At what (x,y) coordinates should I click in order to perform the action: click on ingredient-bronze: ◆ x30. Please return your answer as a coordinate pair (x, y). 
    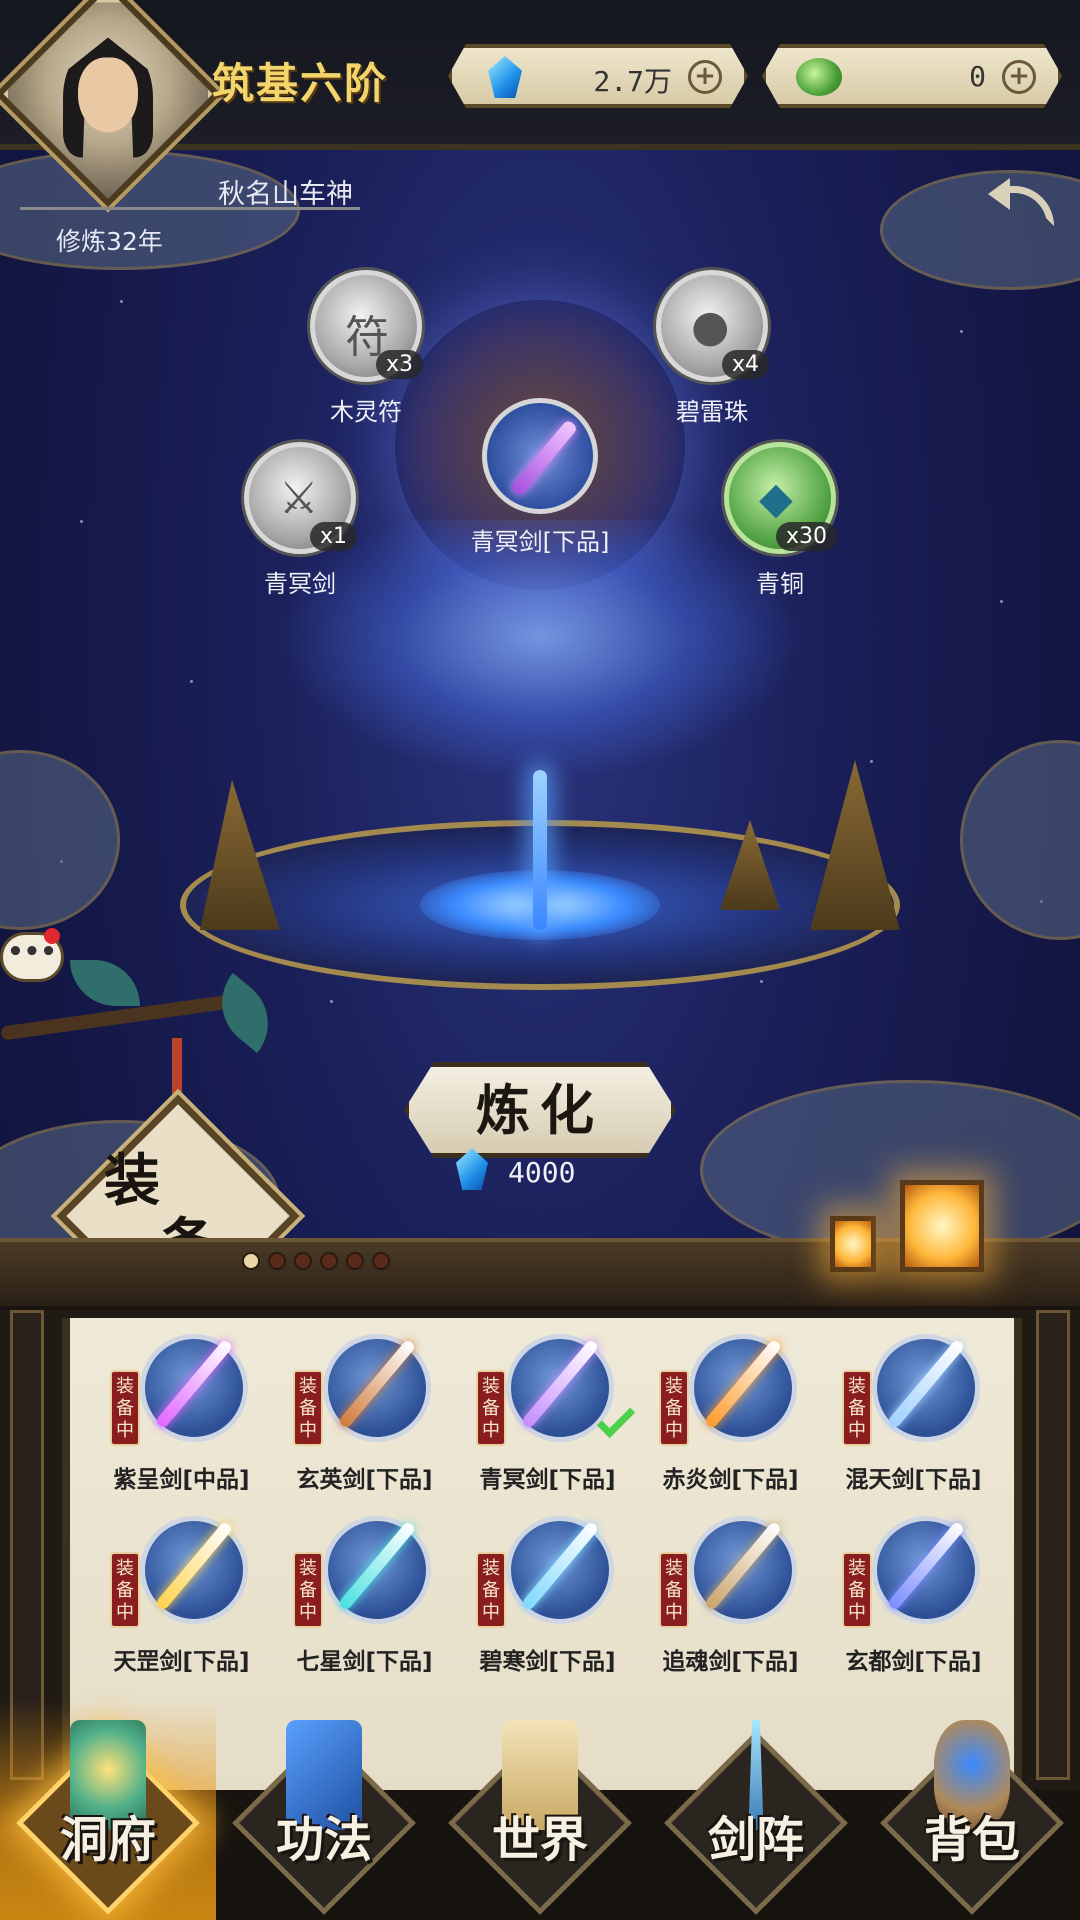
    Looking at the image, I should click on (780, 498).